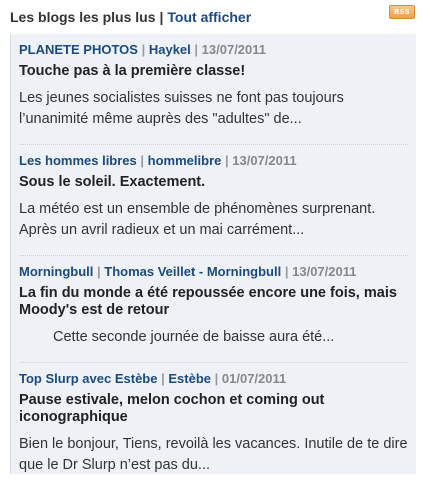  What do you see at coordinates (209, 17) in the screenshot?
I see `show-all-link: Tout afficher` at bounding box center [209, 17].